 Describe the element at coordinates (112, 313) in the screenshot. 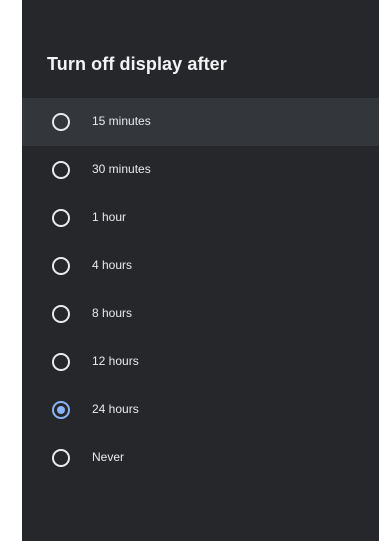

I see `option-label: 8 hours` at that location.